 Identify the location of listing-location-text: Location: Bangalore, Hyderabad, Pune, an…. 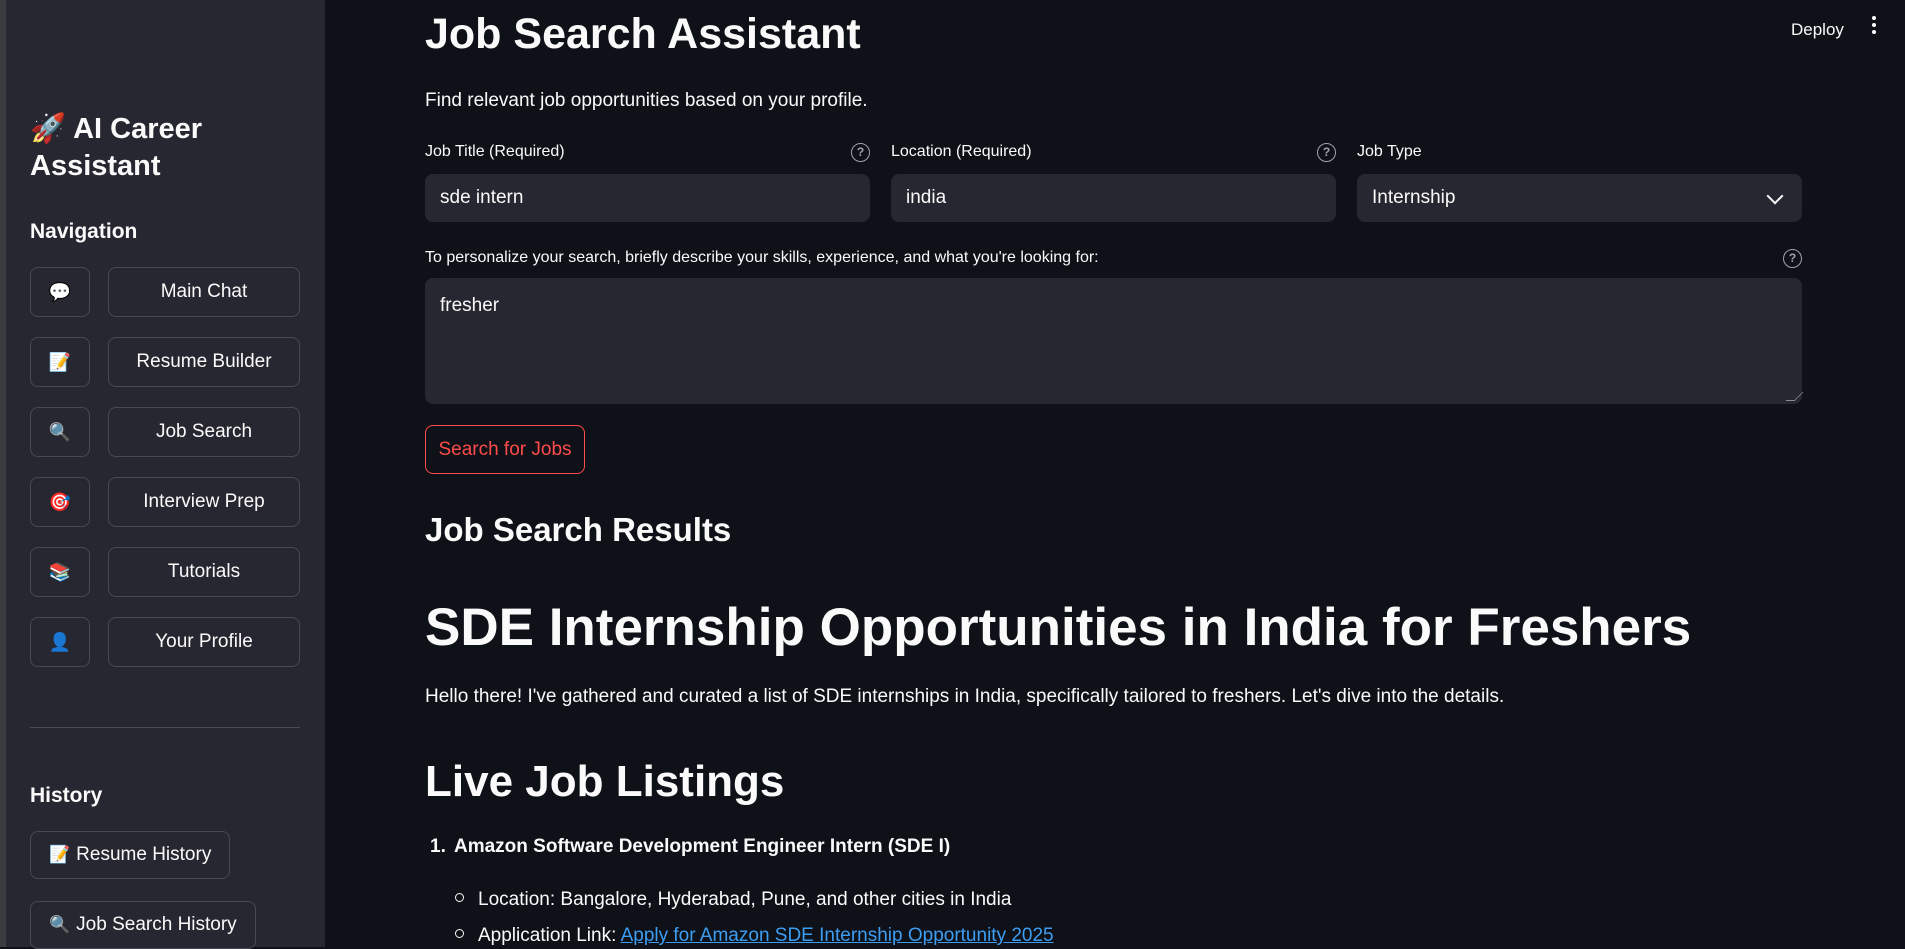
(745, 899).